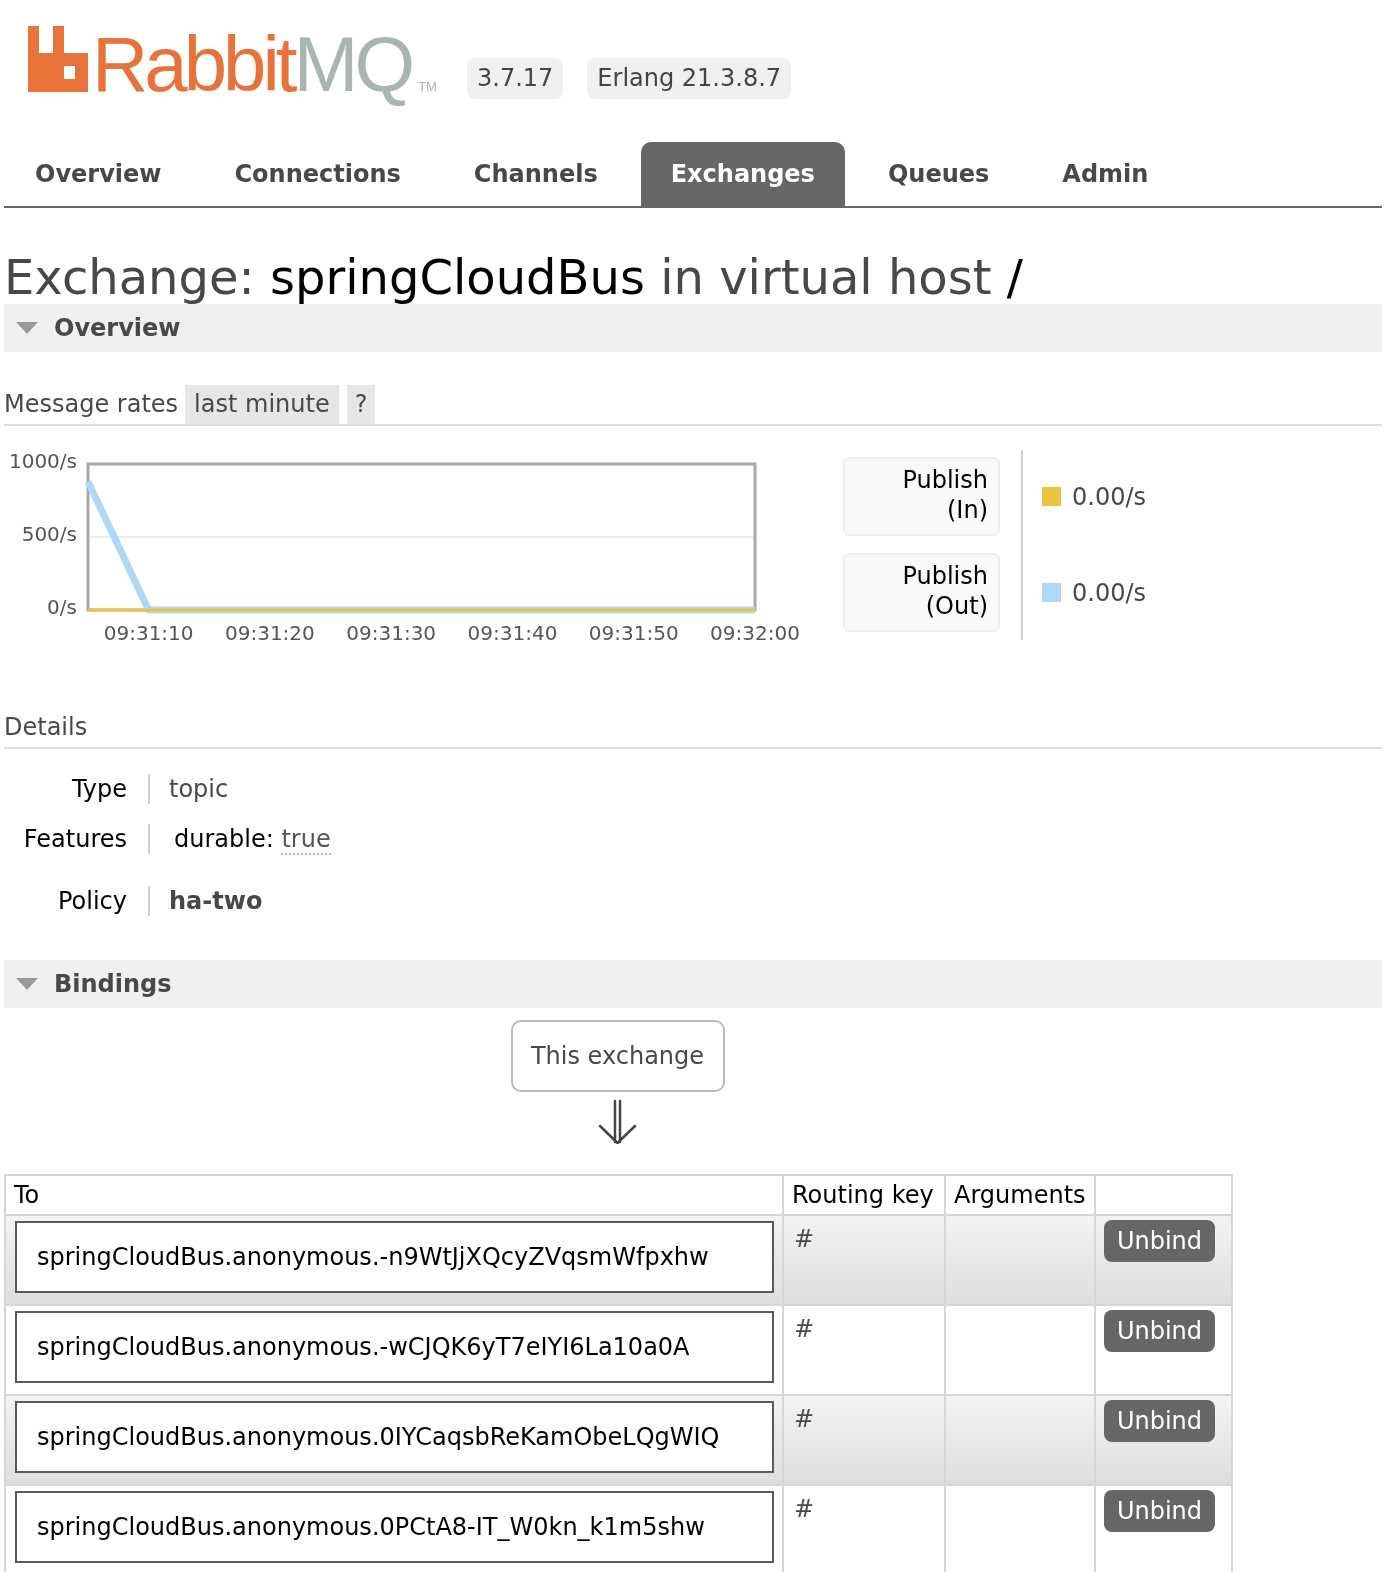  Describe the element at coordinates (921, 592) in the screenshot. I see `legend-label: Publish (Out)` at that location.